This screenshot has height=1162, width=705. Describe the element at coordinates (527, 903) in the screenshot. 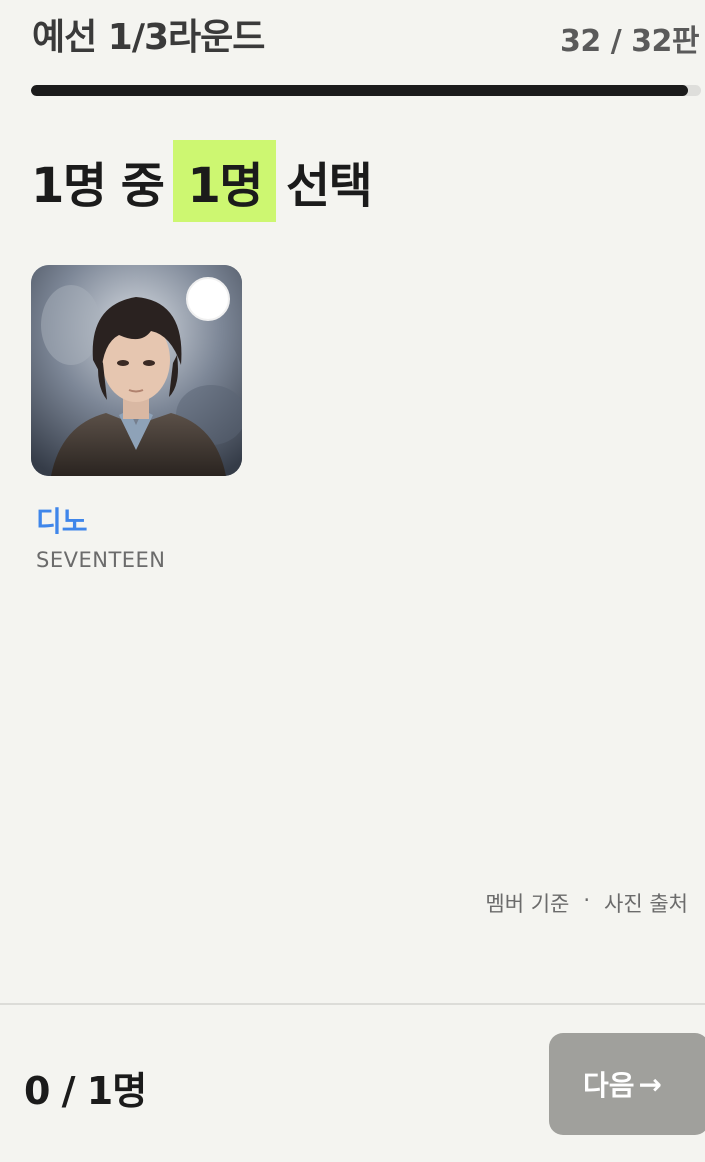

I see `member-basis-link: 멤버 기준` at that location.